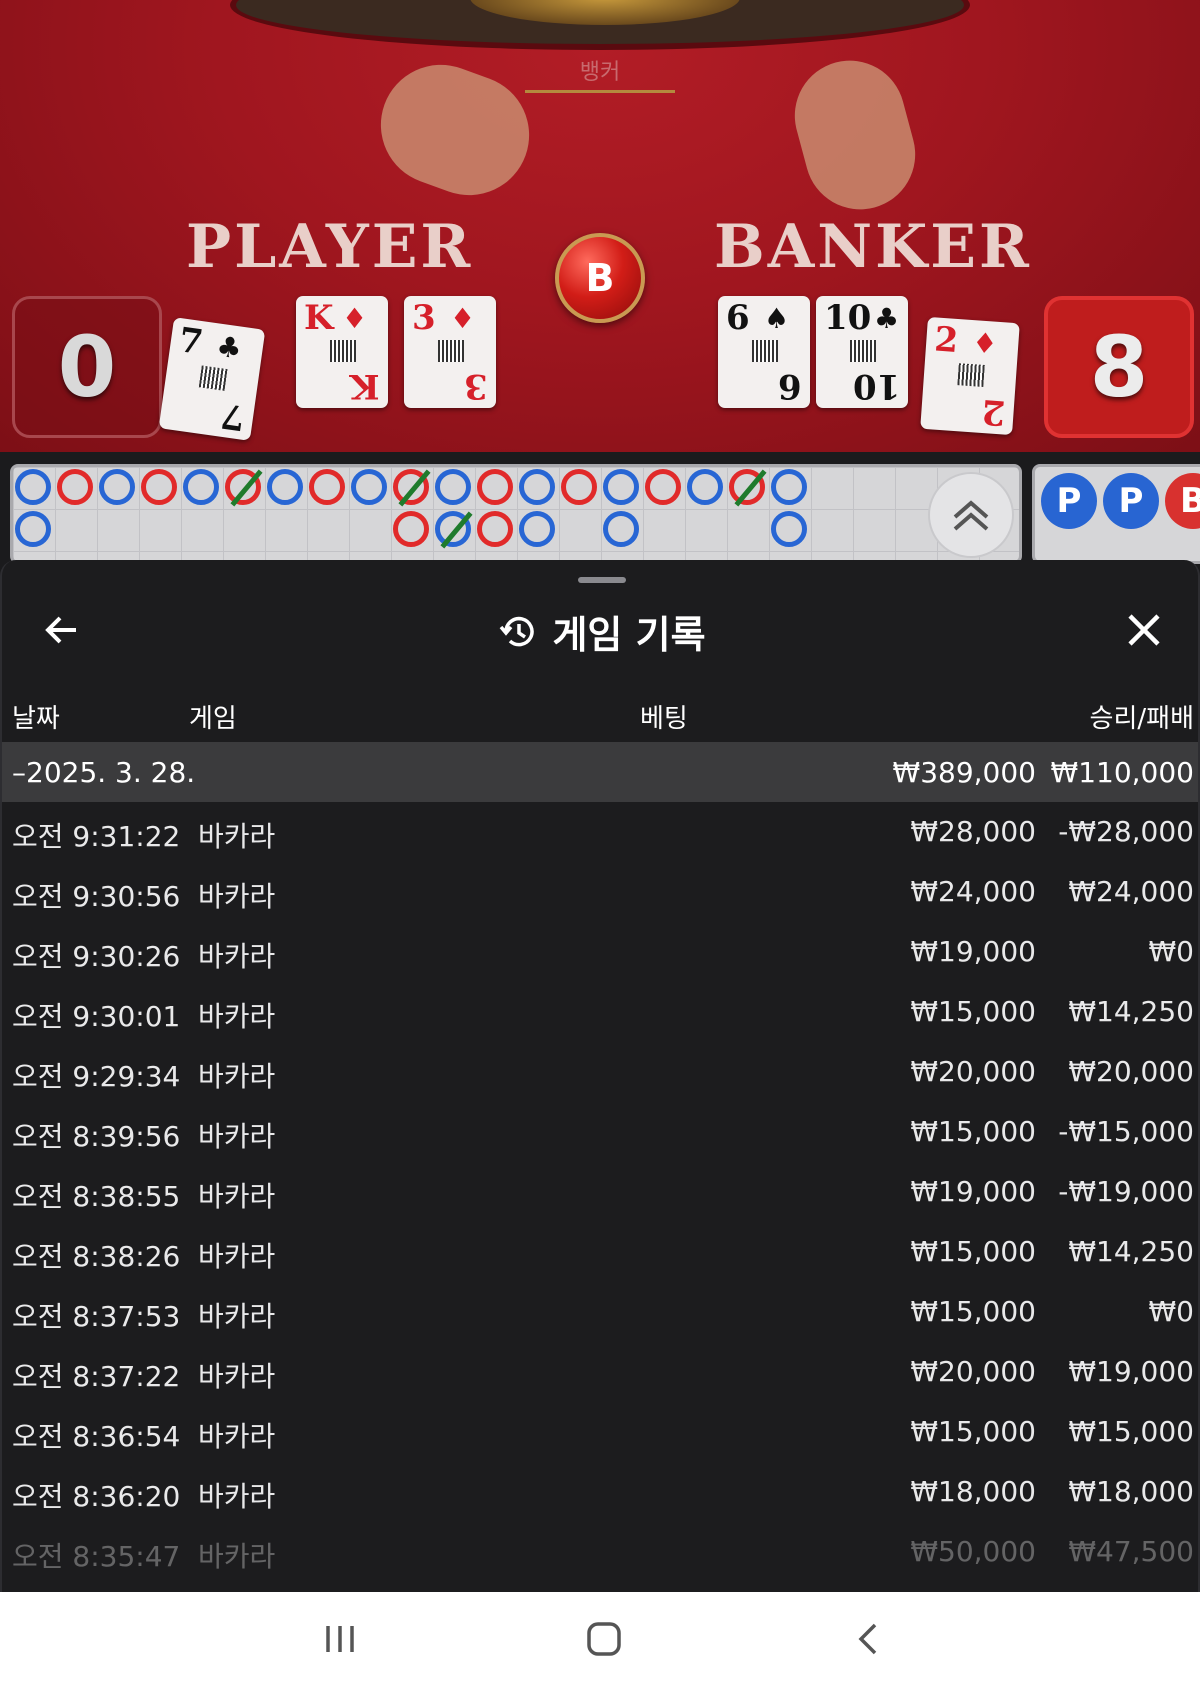 This screenshot has width=1200, height=1687. I want to click on history-icon, so click(517, 631).